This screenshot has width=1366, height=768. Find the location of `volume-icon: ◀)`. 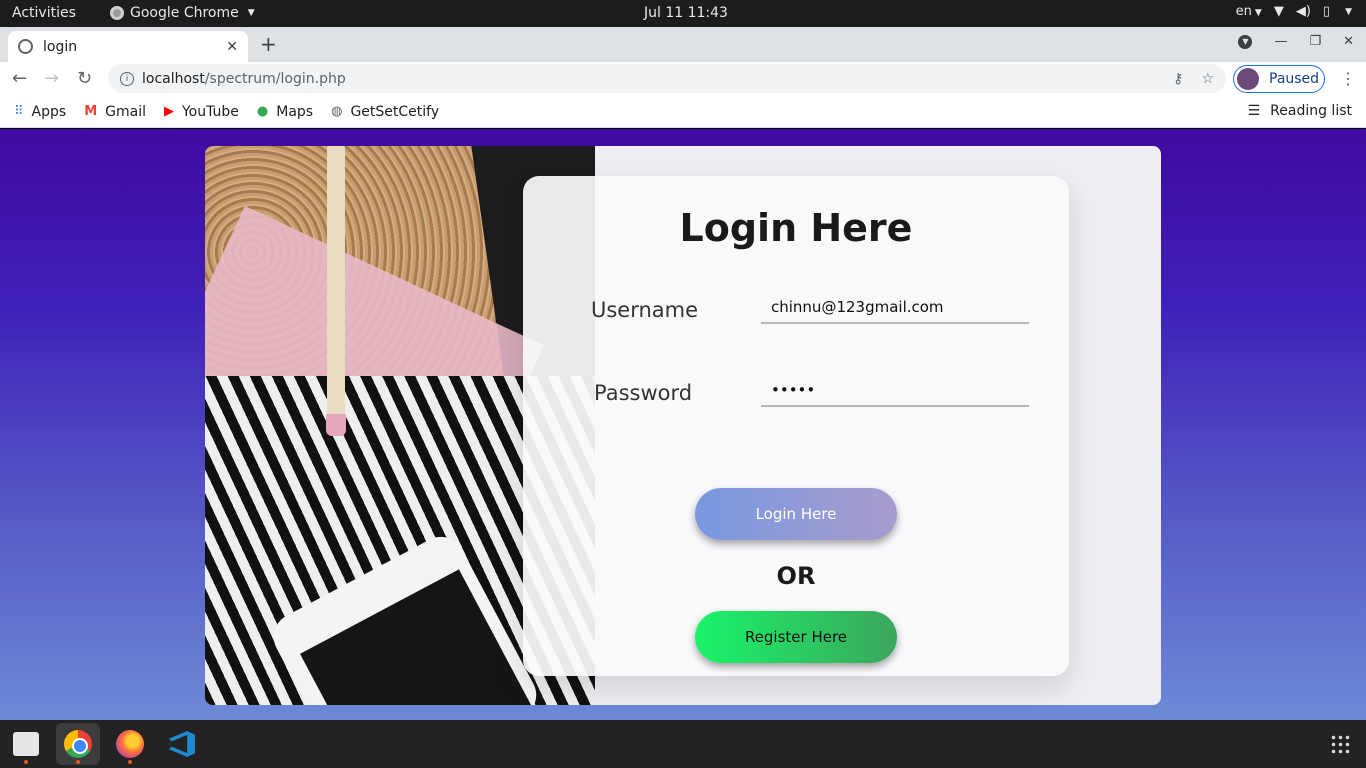

volume-icon: ◀) is located at coordinates (1303, 11).